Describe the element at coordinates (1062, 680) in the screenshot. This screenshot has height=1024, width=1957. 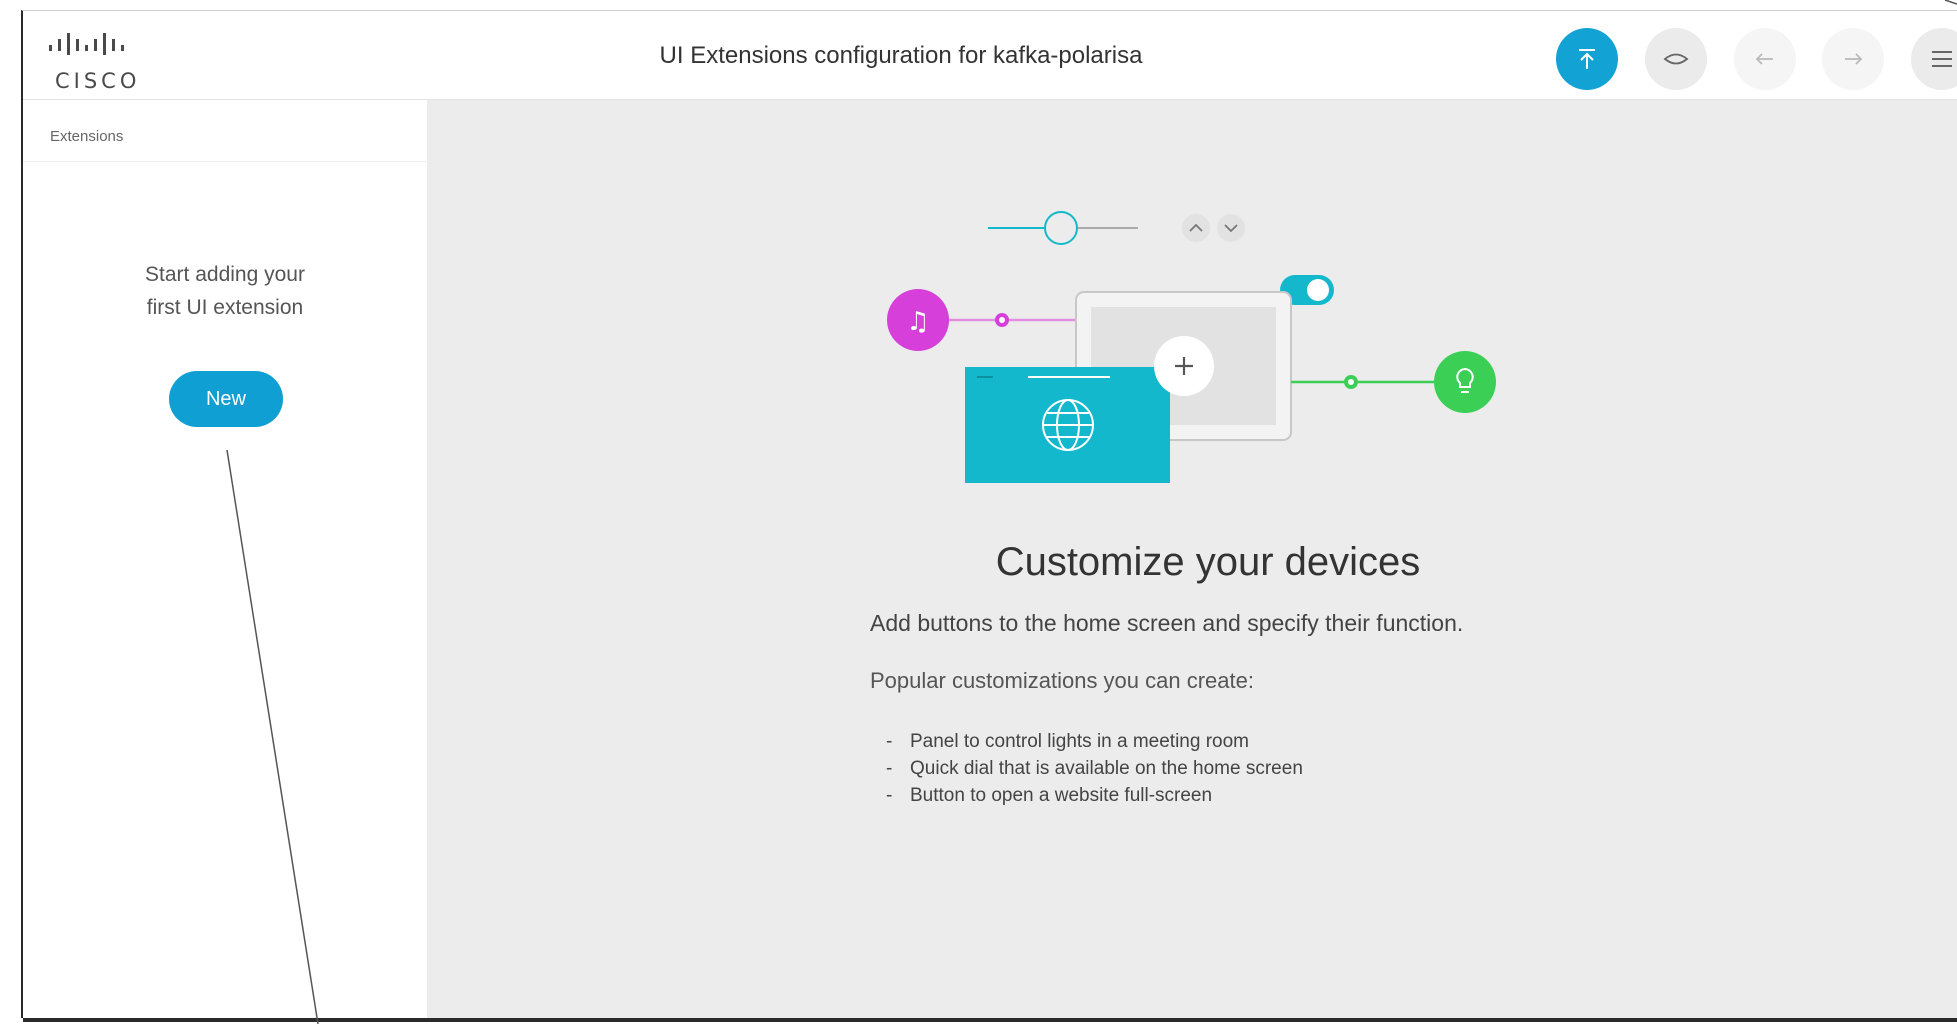
I see `popular-label: Popular customizations you can create:` at that location.